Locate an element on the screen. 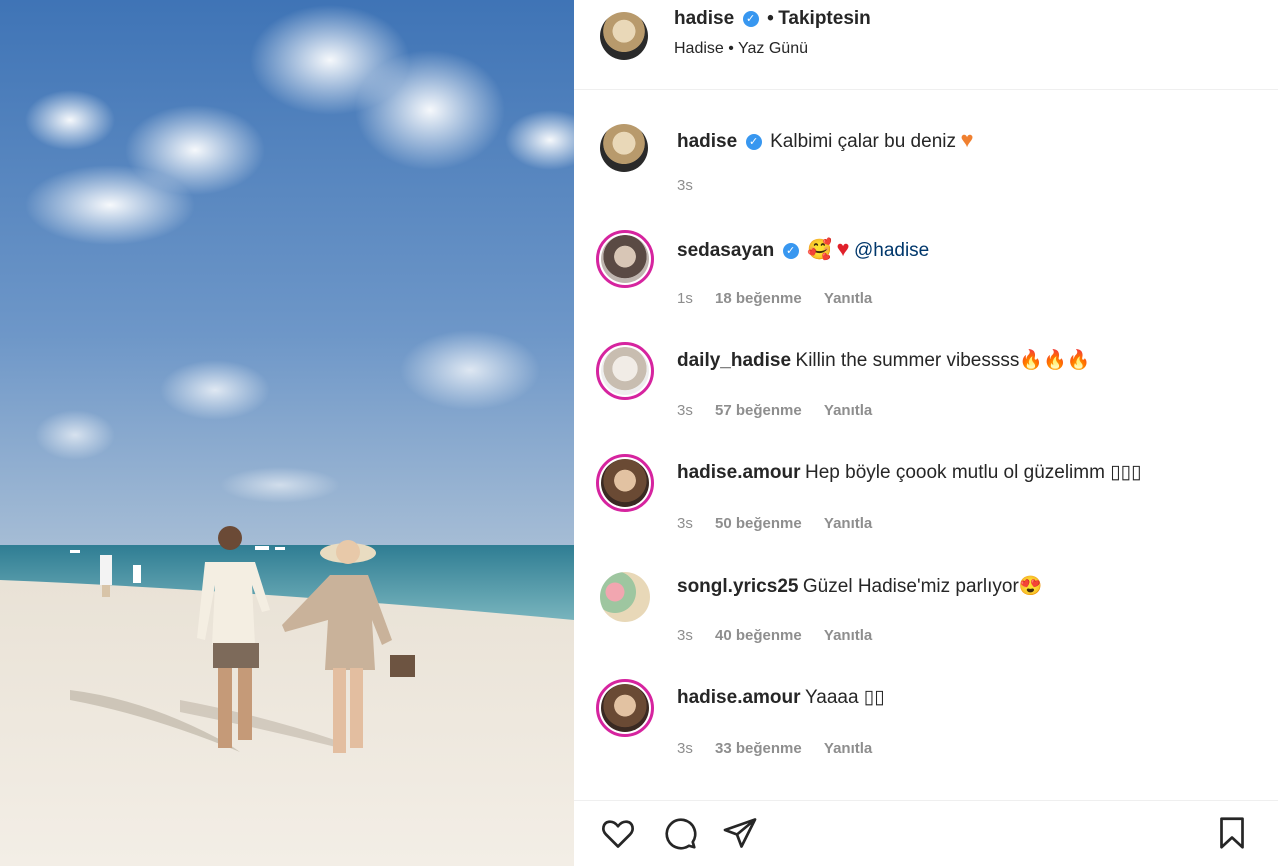  comment-line: sedasayan ✓ 🥰 ♥ @hadise is located at coordinates (803, 249).